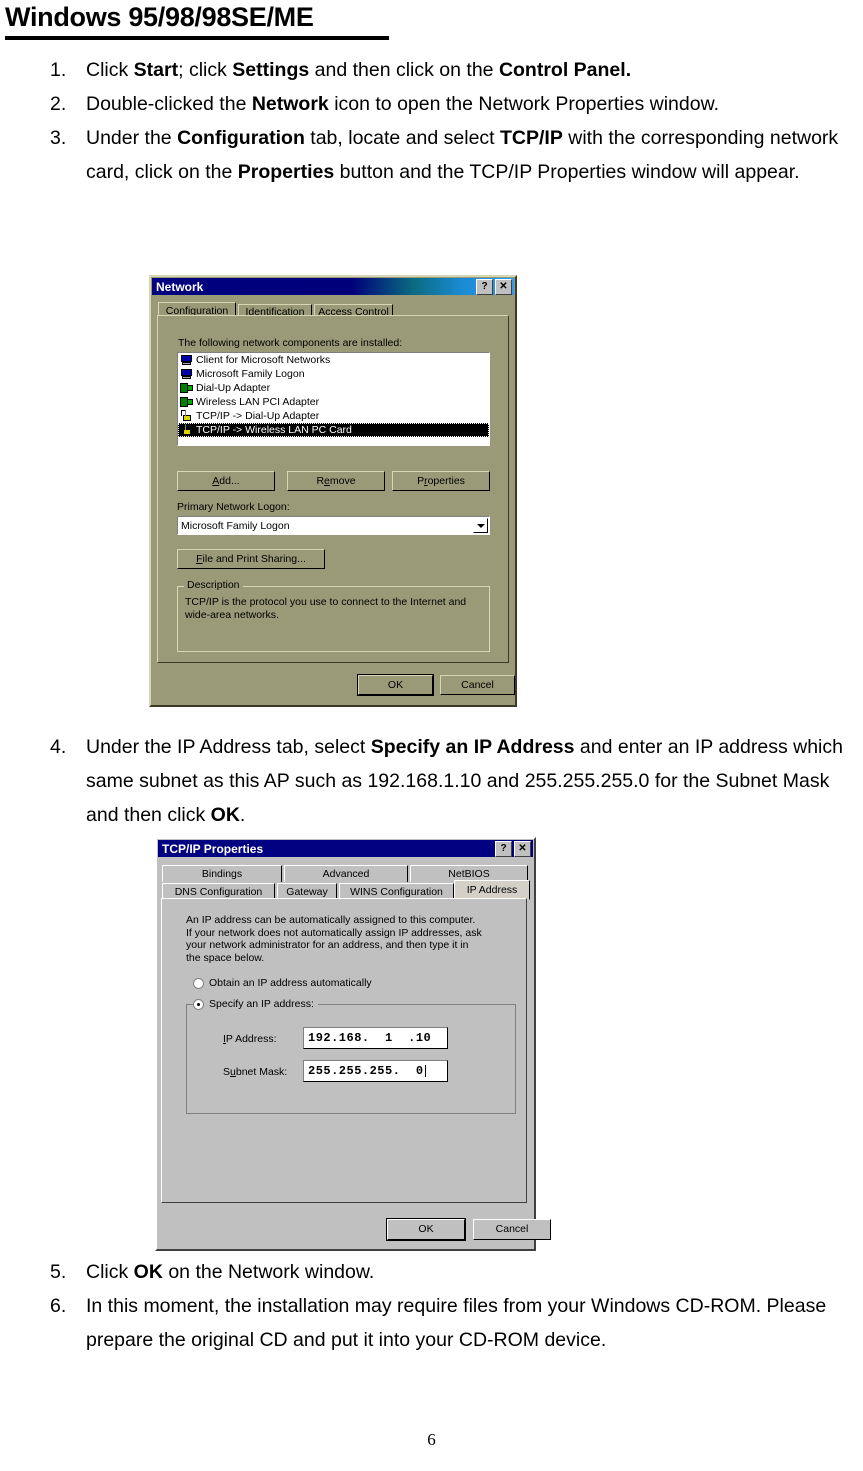  I want to click on instruction-step: 5. Click OK on the Network window., so click(456, 1272).